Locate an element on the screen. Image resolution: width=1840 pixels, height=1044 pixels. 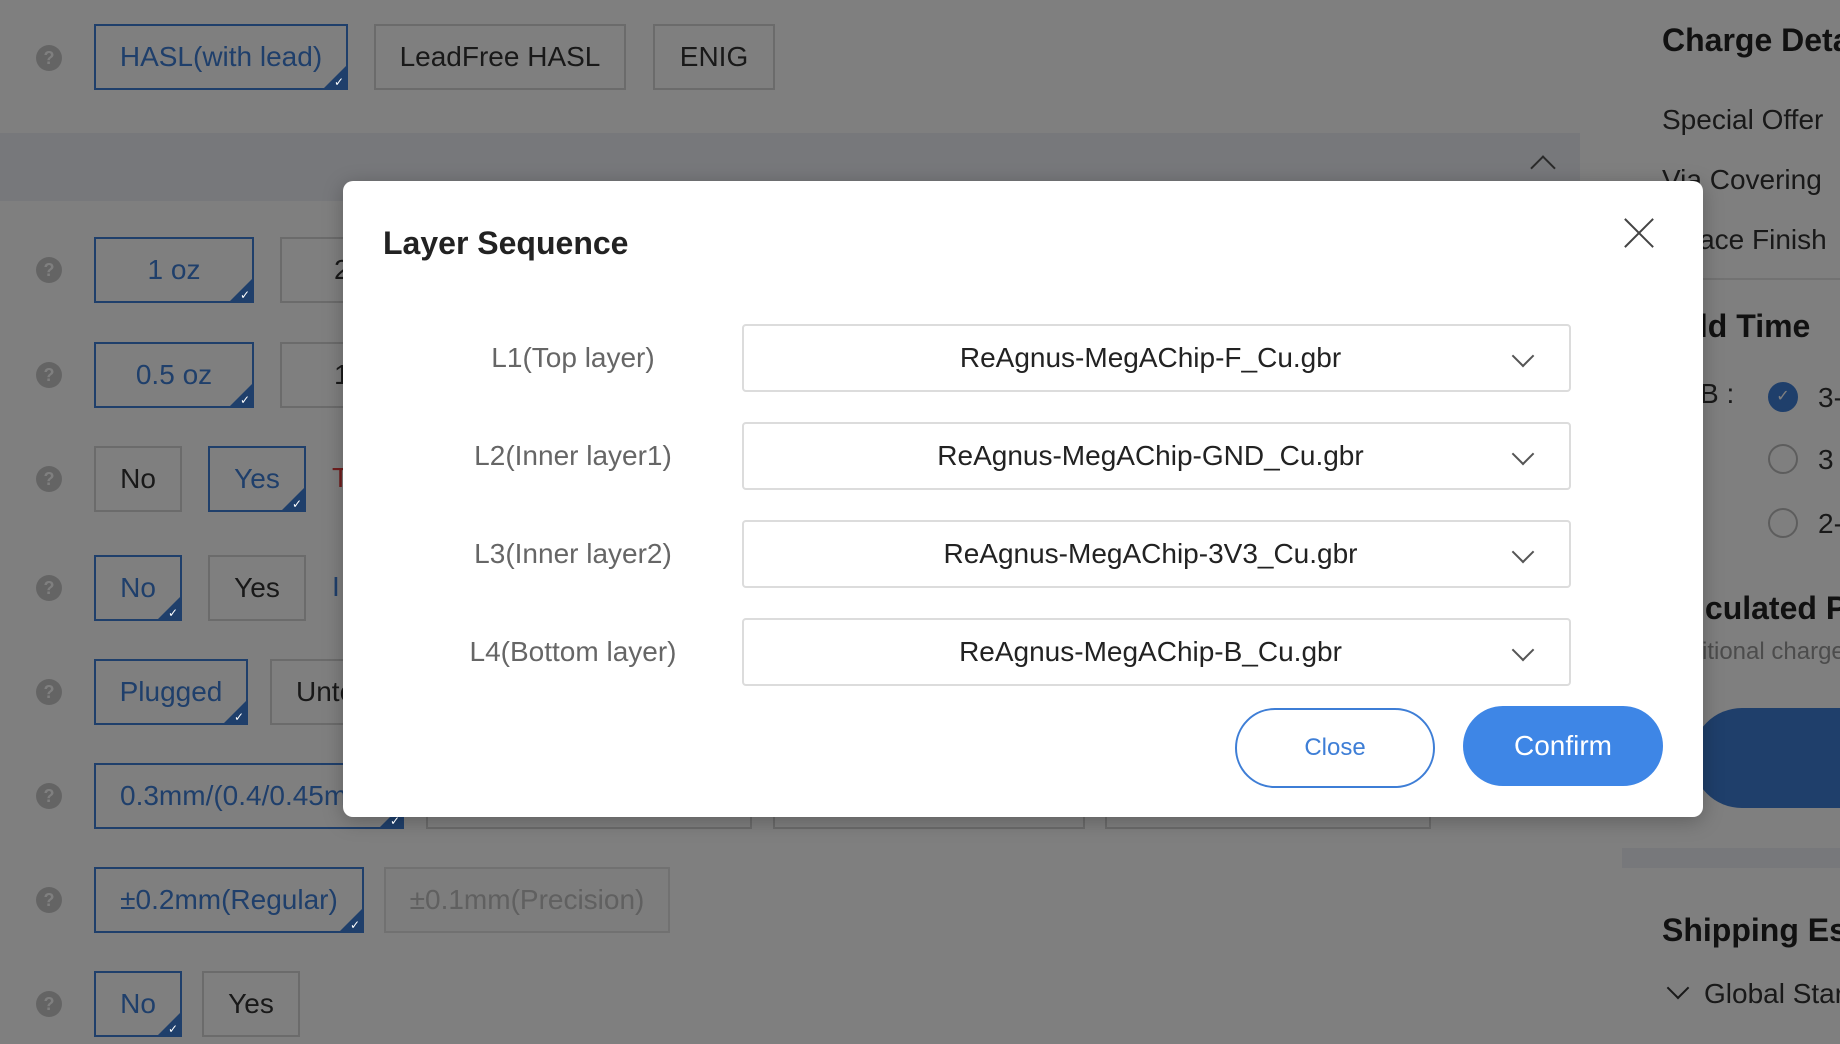
layer-label: L2(Inner layer1) is located at coordinates (573, 455).